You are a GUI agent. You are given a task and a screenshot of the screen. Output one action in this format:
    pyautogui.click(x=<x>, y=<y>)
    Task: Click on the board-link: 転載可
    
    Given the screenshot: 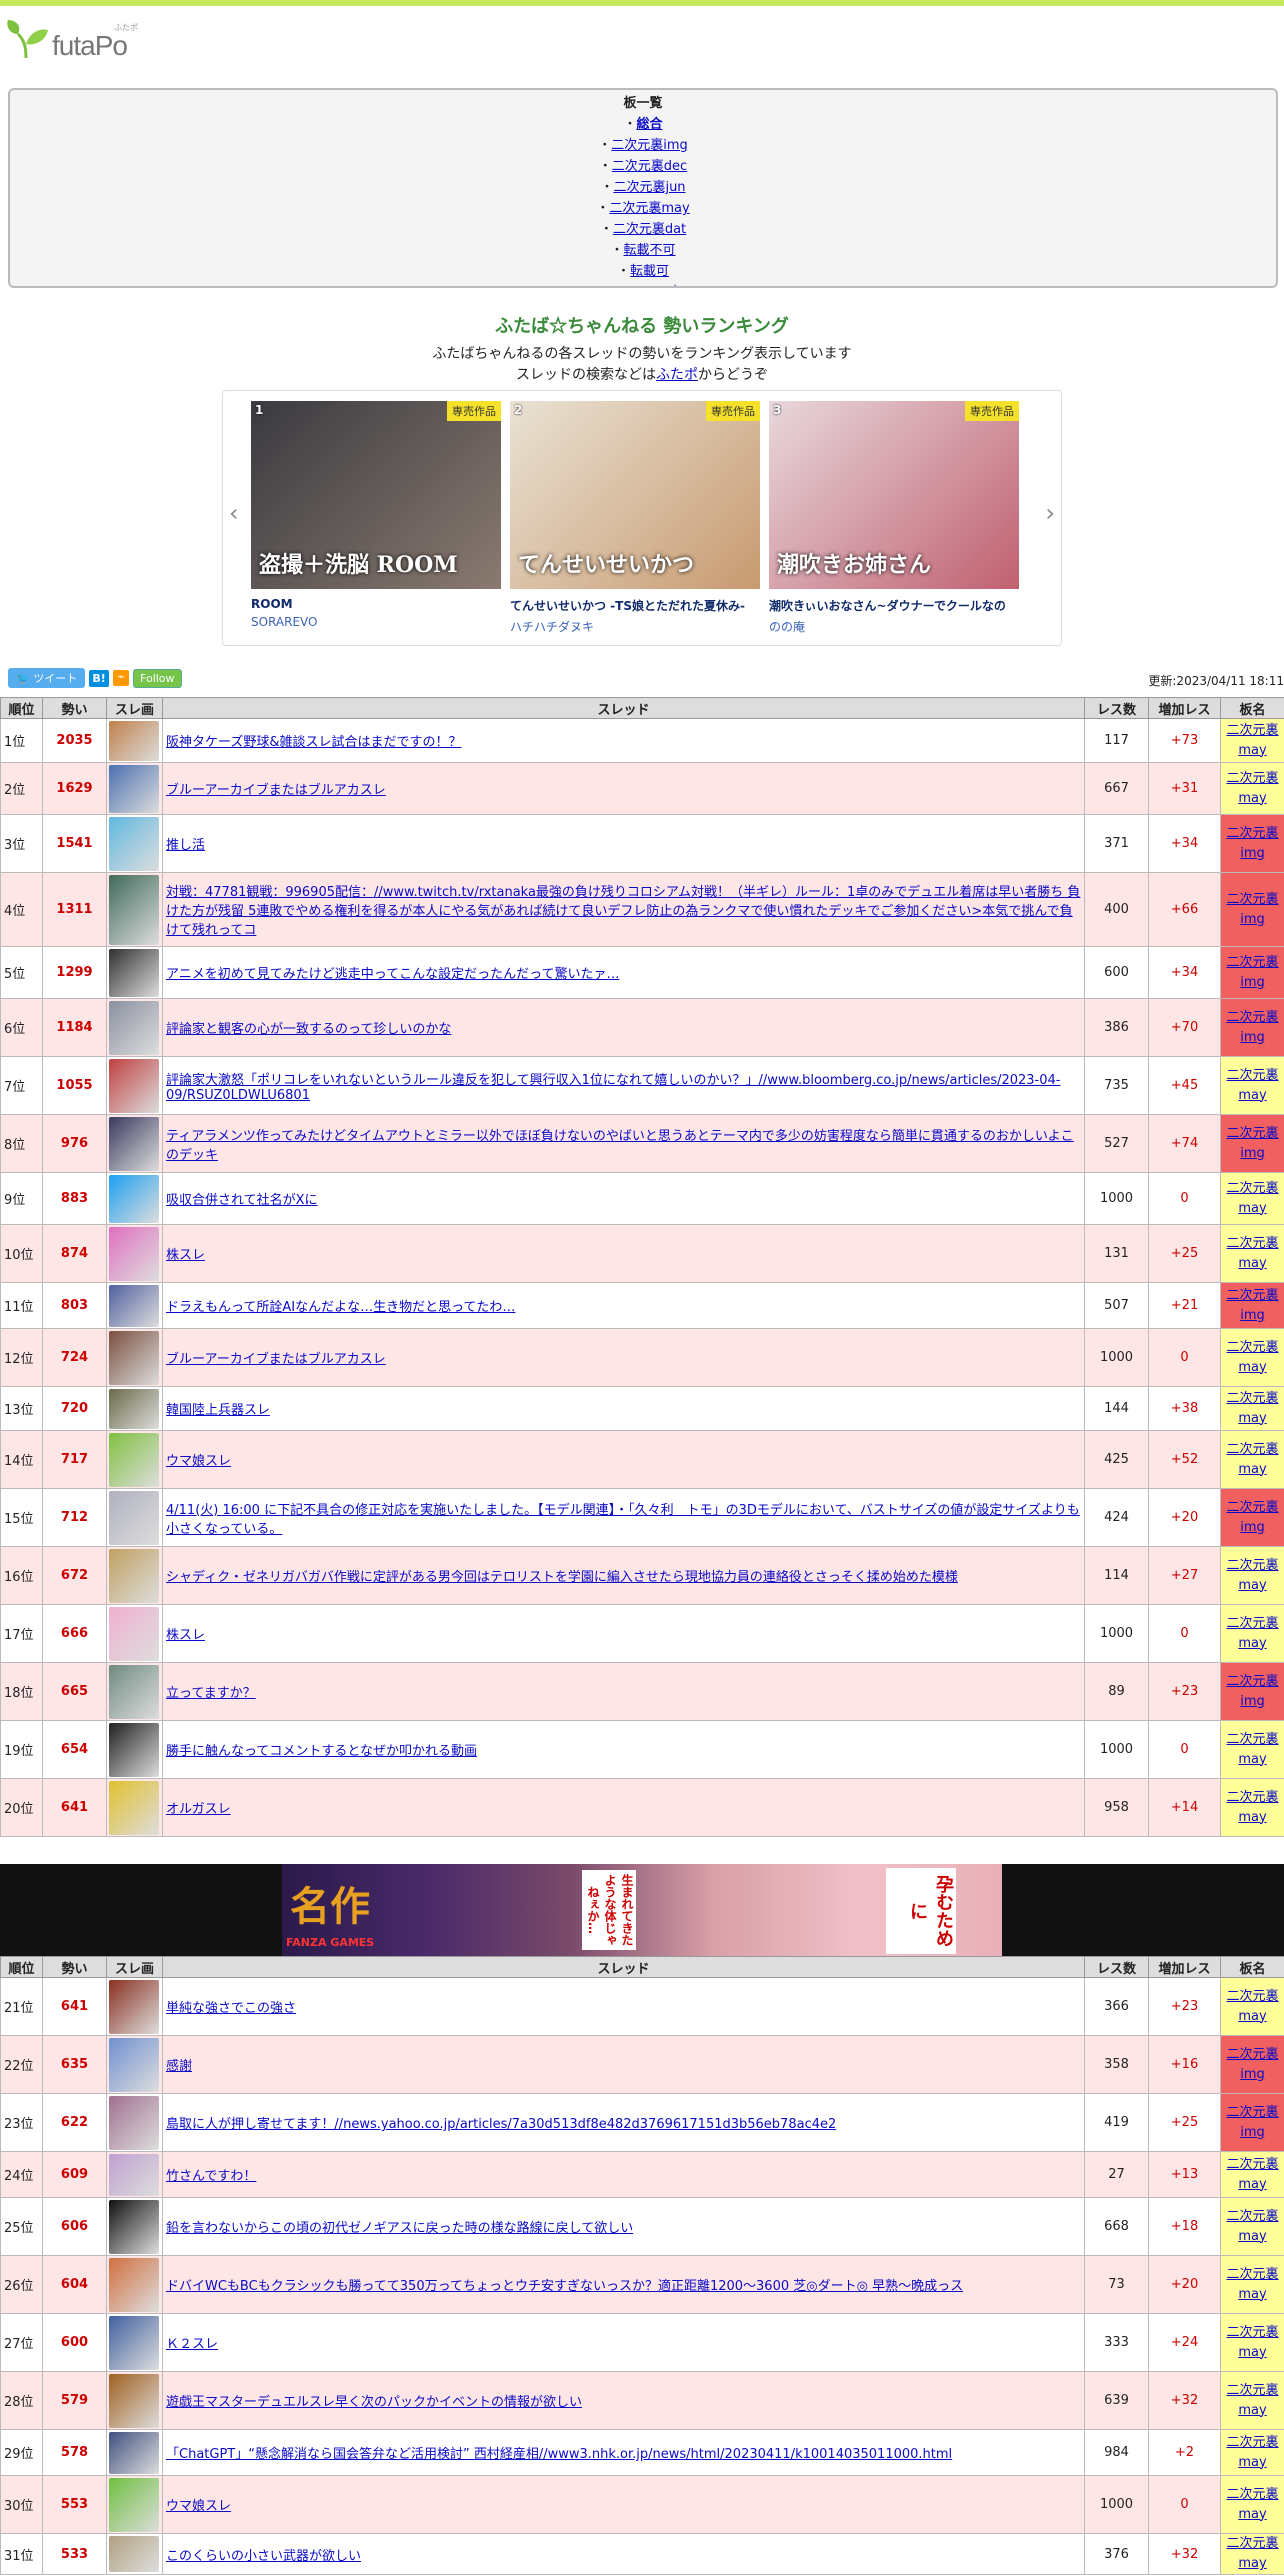 What is the action you would take?
    pyautogui.click(x=649, y=271)
    